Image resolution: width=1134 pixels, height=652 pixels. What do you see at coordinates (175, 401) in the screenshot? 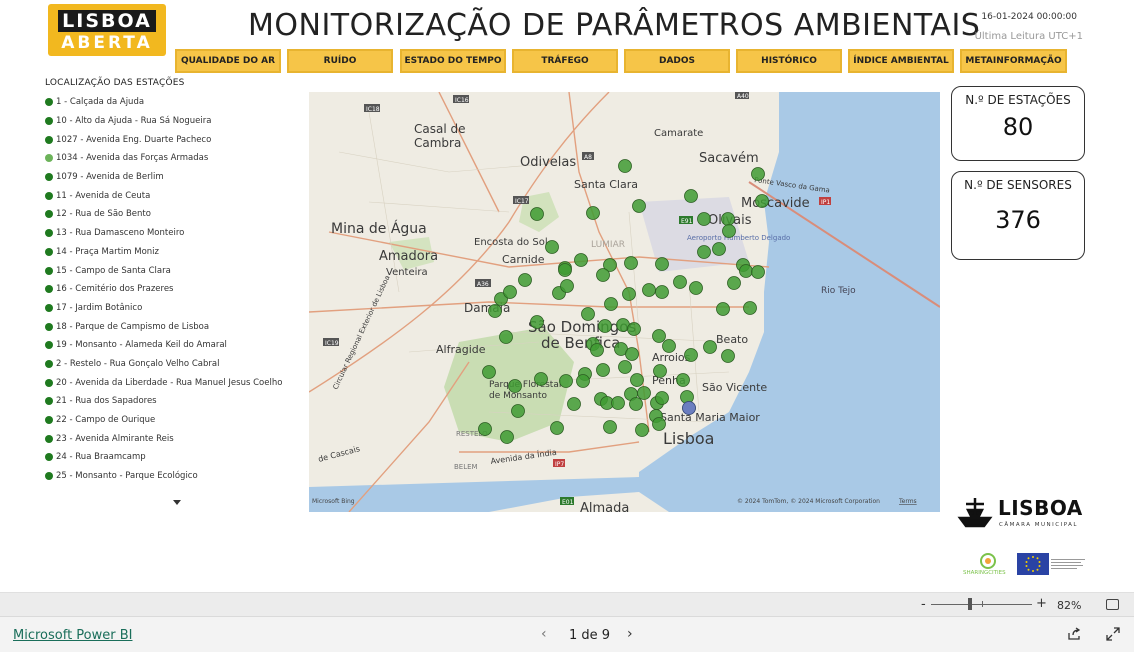
I see `station-list-item: 21 - Rua dos Sapadores` at bounding box center [175, 401].